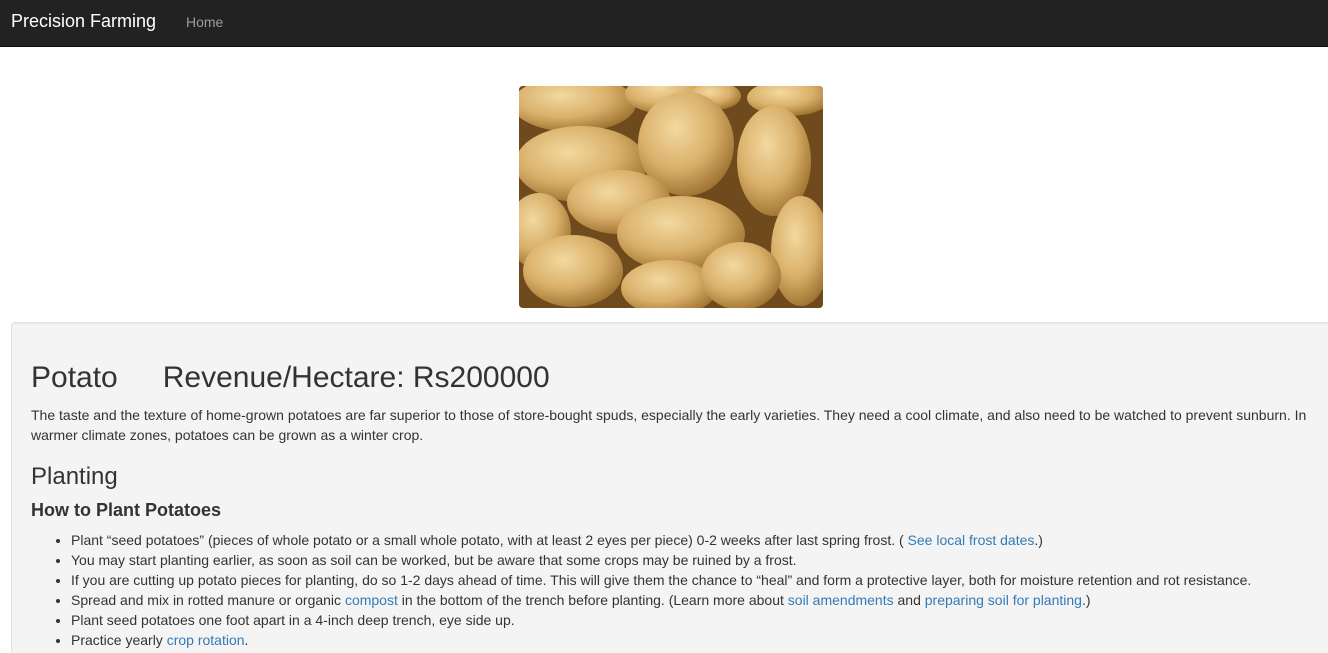  I want to click on brand-link: Precision Farming, so click(83, 21).